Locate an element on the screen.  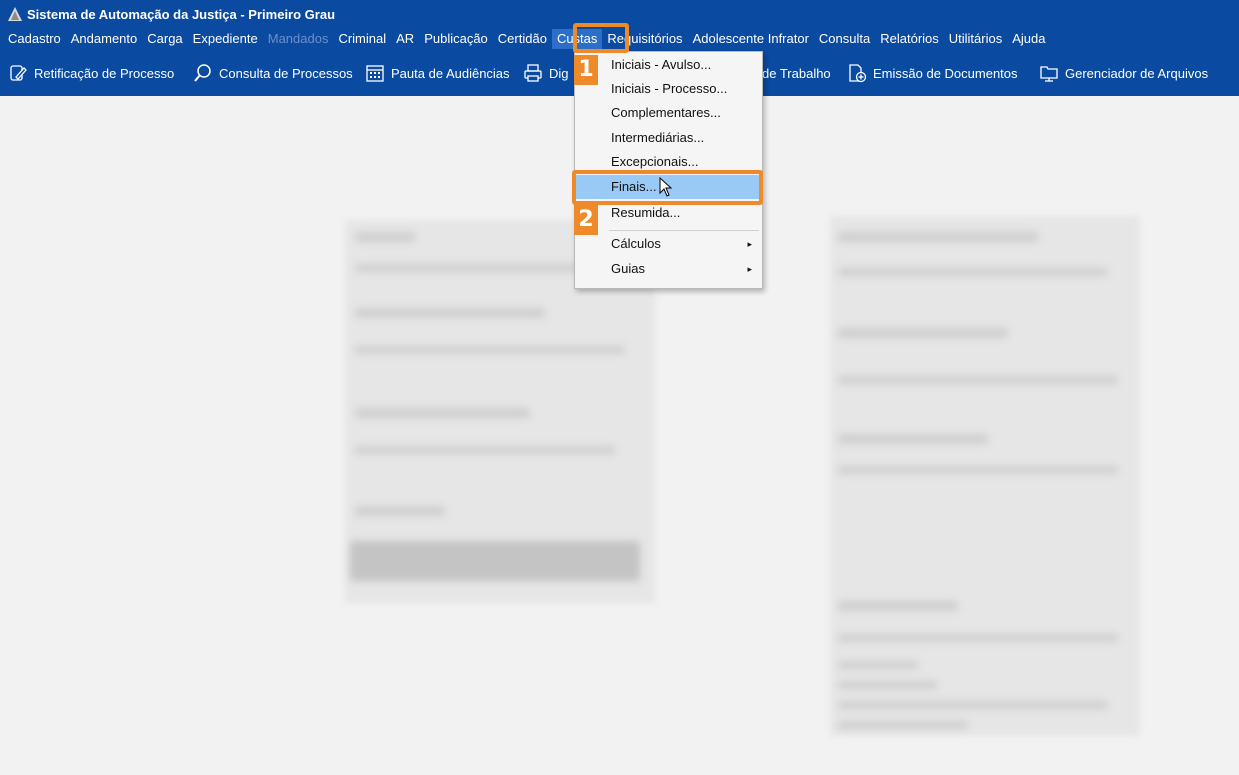
menu-carga: Carga is located at coordinates (164, 39).